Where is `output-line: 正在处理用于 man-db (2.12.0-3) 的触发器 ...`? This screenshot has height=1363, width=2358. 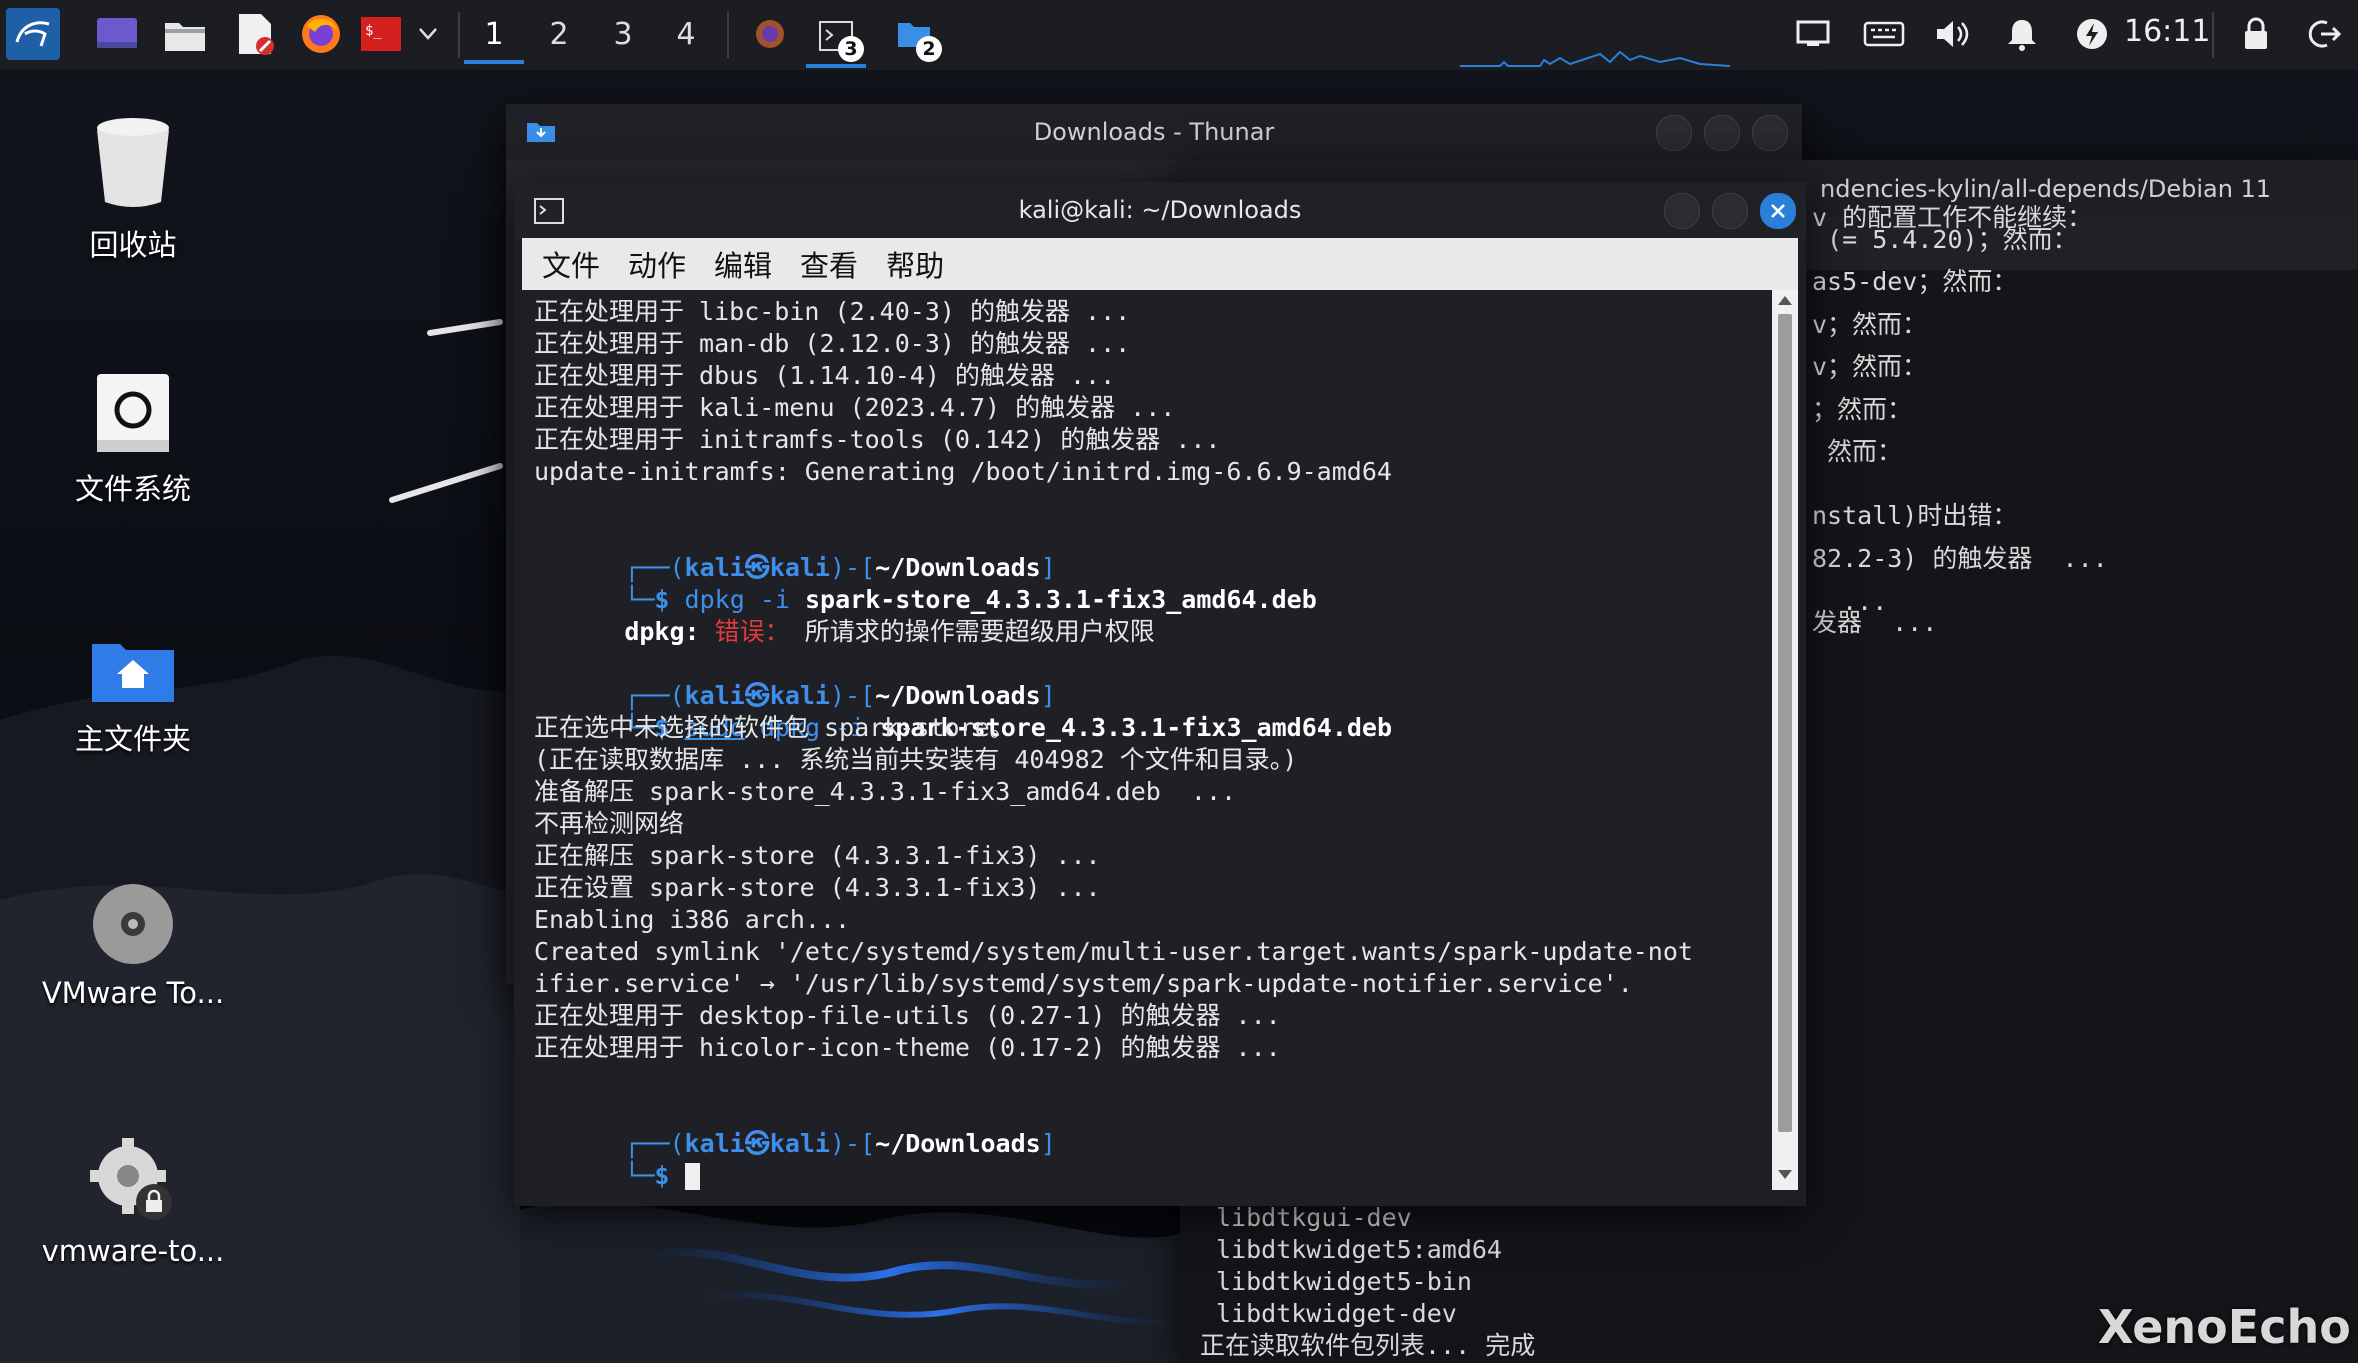
output-line: 正在处理用于 man-db (2.12.0-3) 的触发器 ... is located at coordinates (832, 343).